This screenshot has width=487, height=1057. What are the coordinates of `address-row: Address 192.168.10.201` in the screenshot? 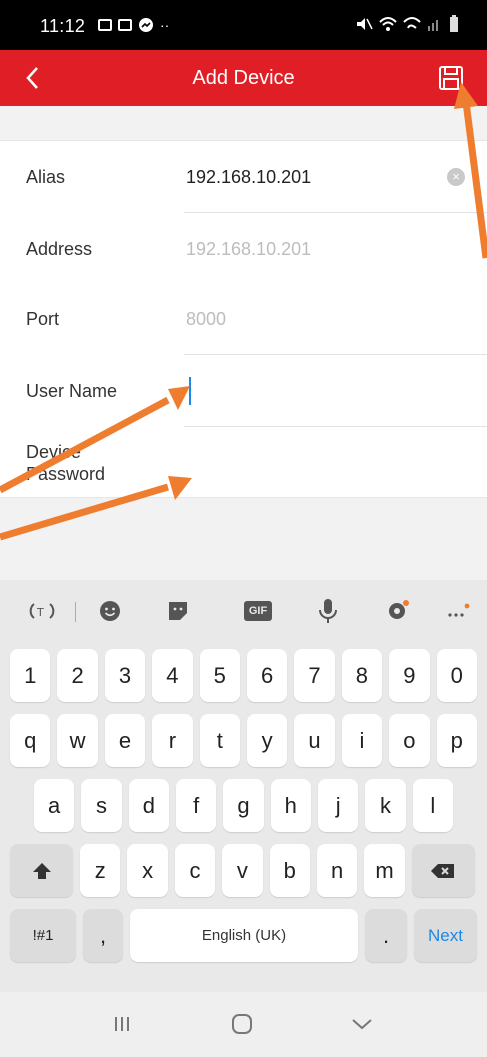 It's located at (243, 249).